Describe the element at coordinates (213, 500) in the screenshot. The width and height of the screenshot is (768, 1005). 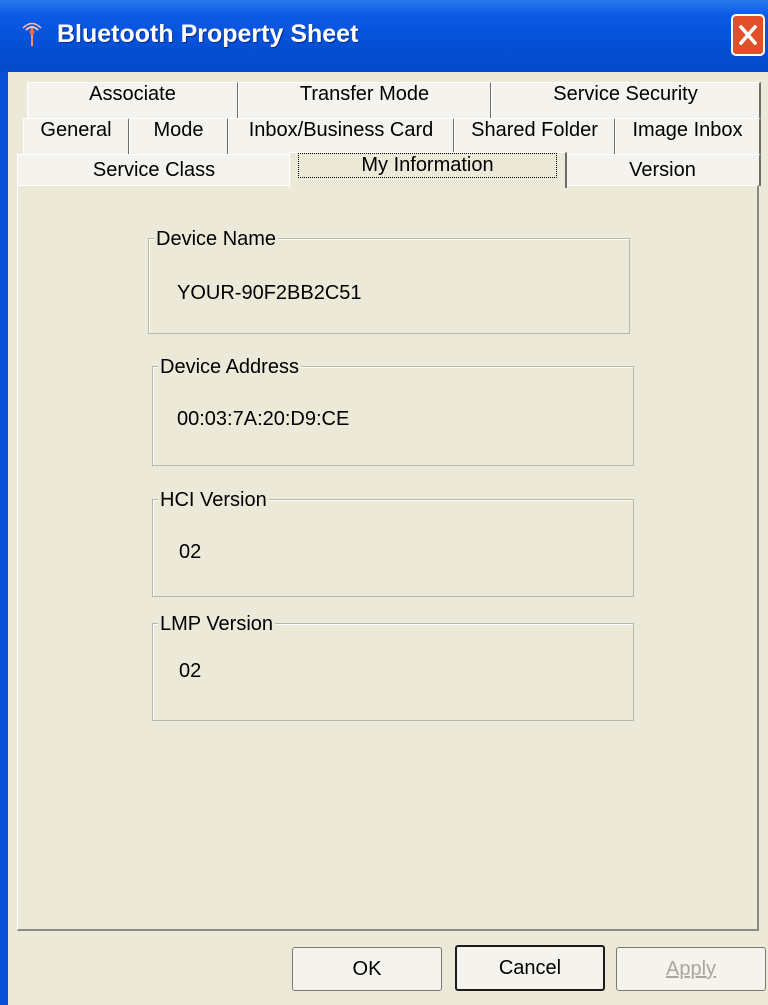
I see `hci-version-label: HCI Version` at that location.